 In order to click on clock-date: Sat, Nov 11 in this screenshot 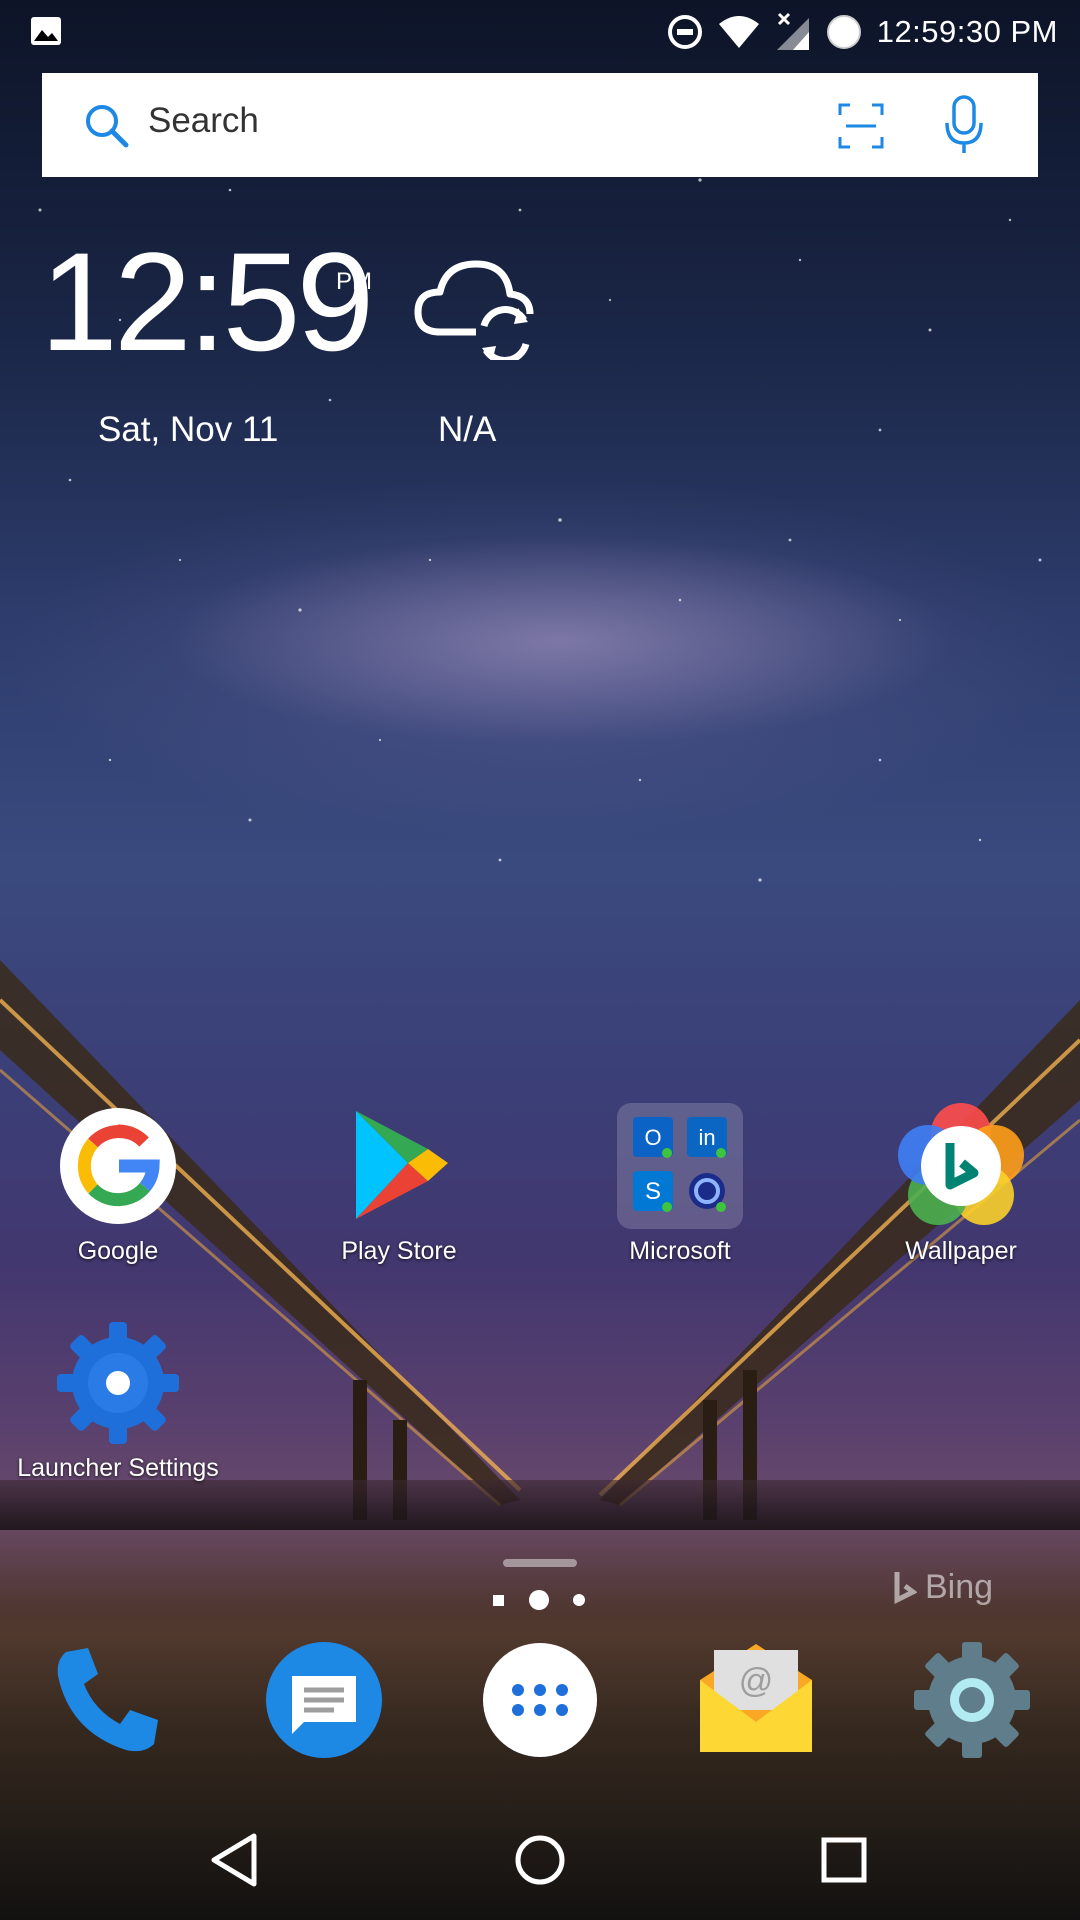, I will do `click(188, 430)`.